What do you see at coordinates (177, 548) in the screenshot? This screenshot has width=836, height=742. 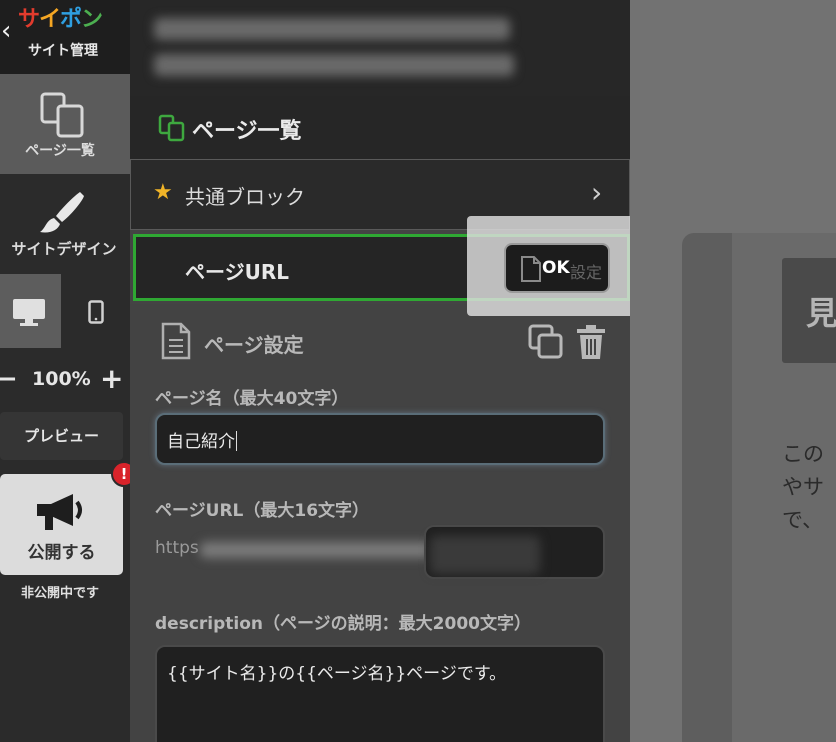 I see `url-prefix: https` at bounding box center [177, 548].